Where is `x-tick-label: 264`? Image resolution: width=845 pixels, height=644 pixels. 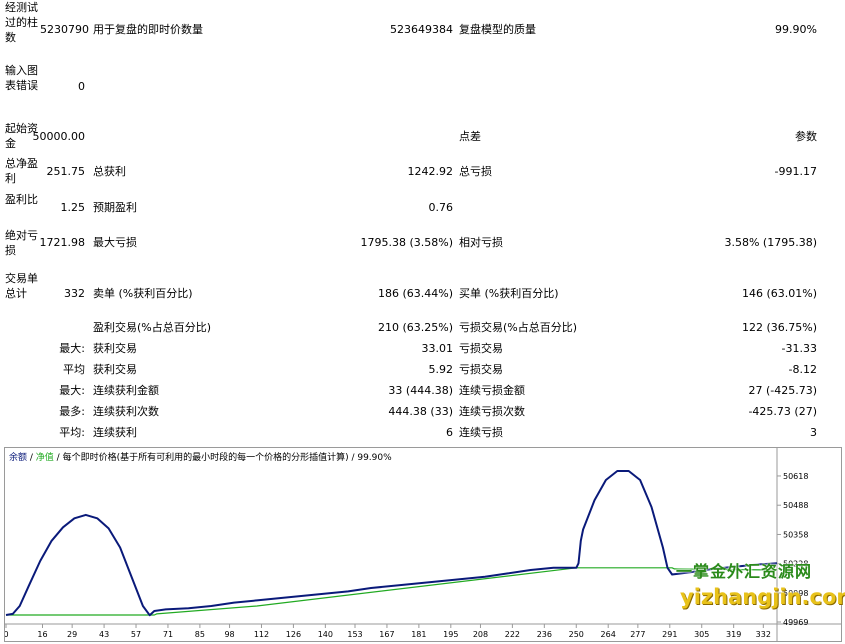 x-tick-label: 264 is located at coordinates (608, 634).